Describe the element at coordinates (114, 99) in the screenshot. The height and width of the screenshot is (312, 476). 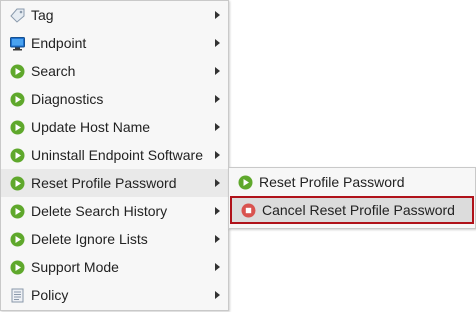
I see `menu-item-diagnostics: Diagnostics` at that location.